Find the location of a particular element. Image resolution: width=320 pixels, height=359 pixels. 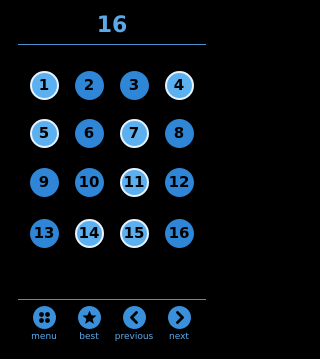

menu-icon is located at coordinates (44, 317).